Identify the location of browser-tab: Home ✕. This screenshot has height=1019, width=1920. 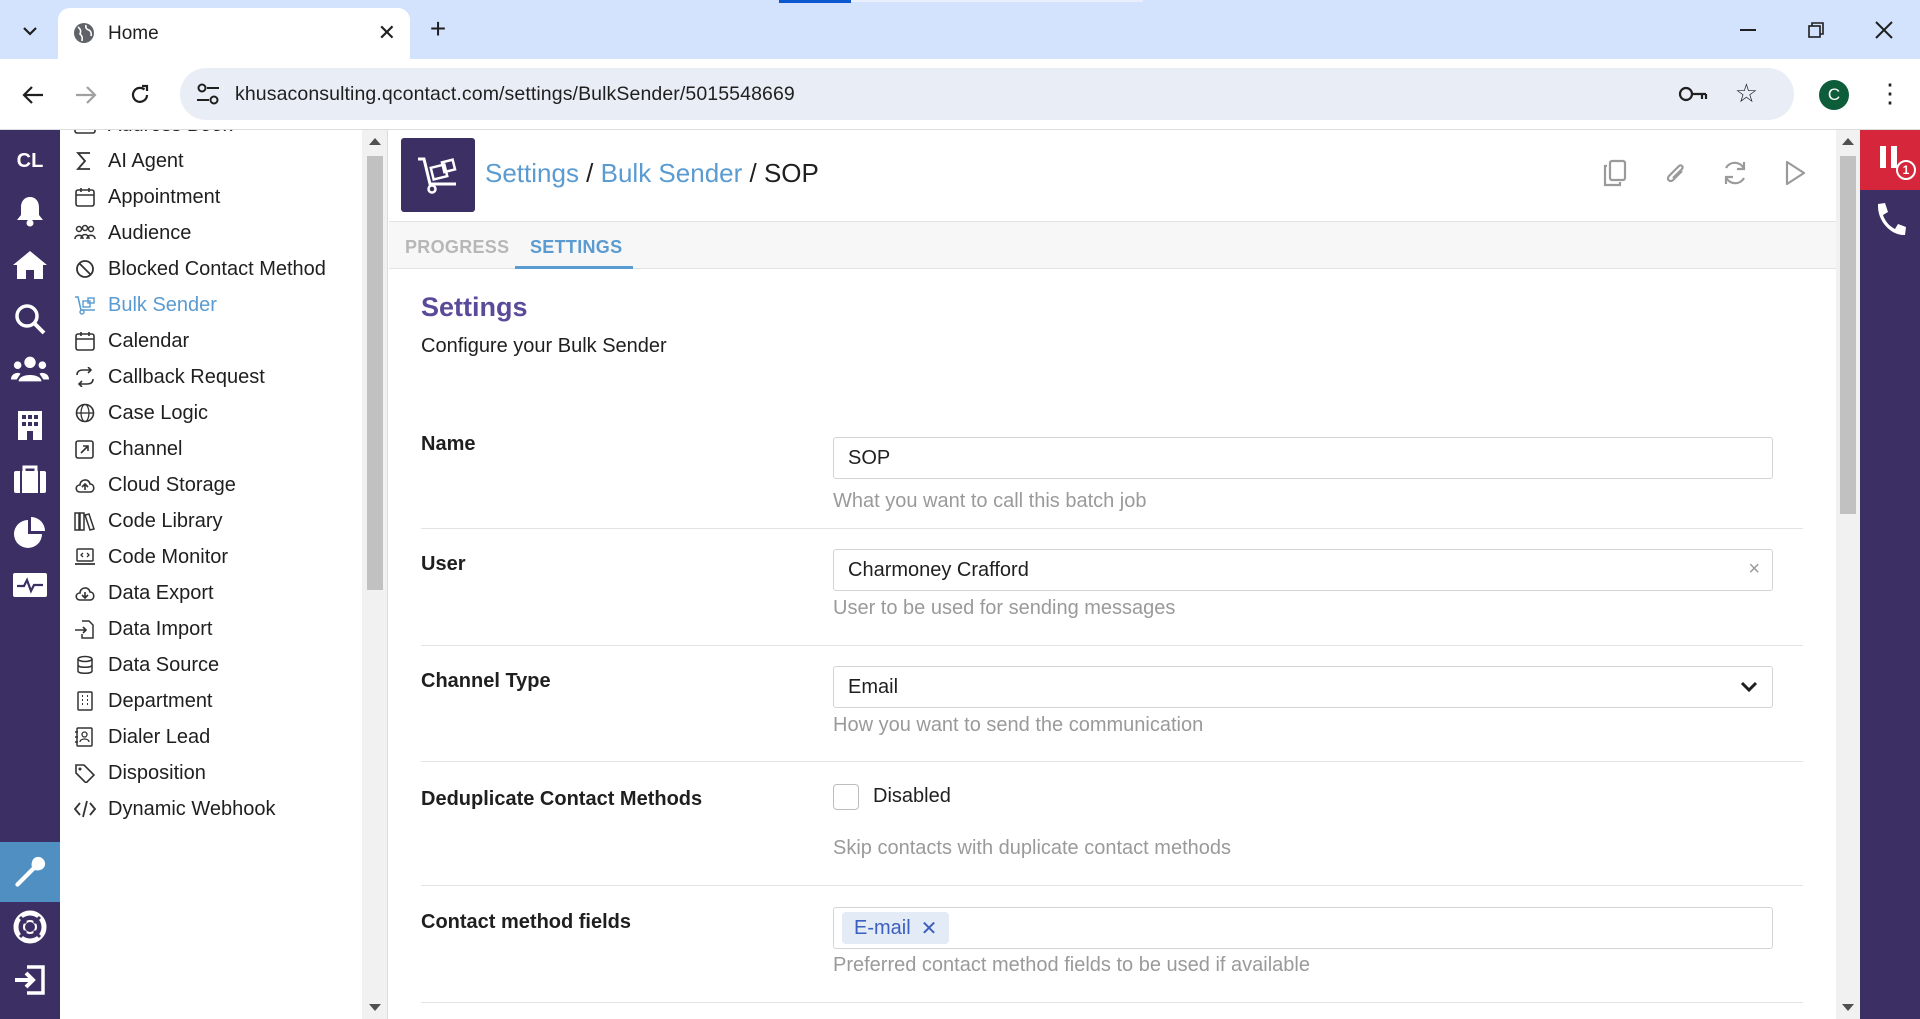
(234, 33).